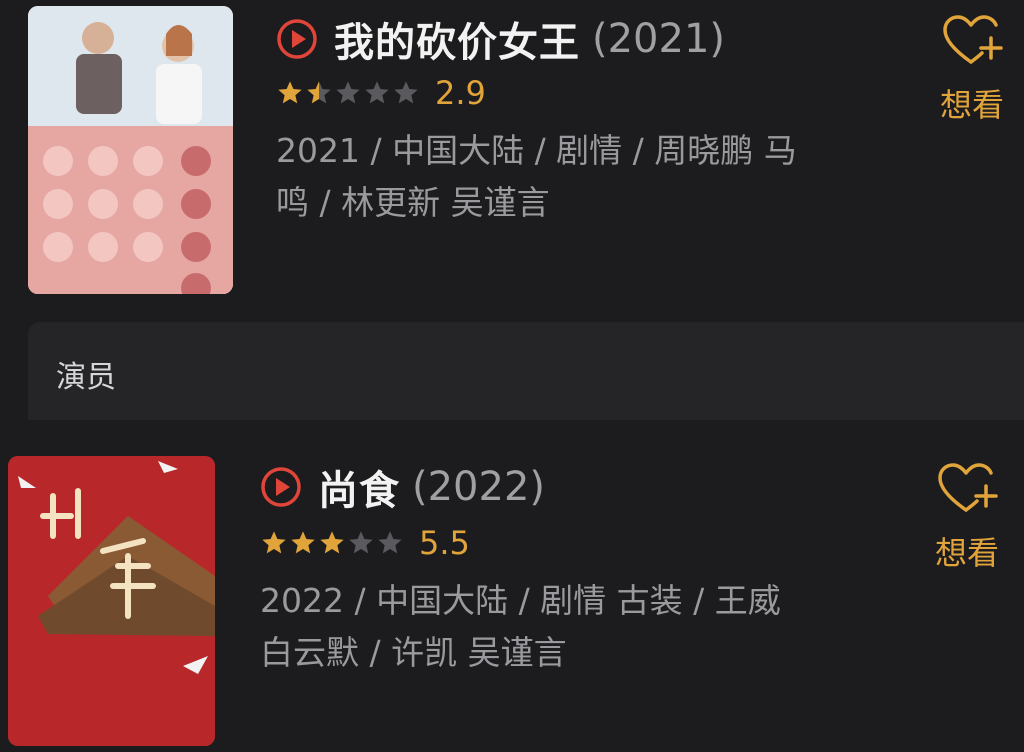 The image size is (1024, 752). What do you see at coordinates (526, 371) in the screenshot?
I see `section-header-actors: 演员` at bounding box center [526, 371].